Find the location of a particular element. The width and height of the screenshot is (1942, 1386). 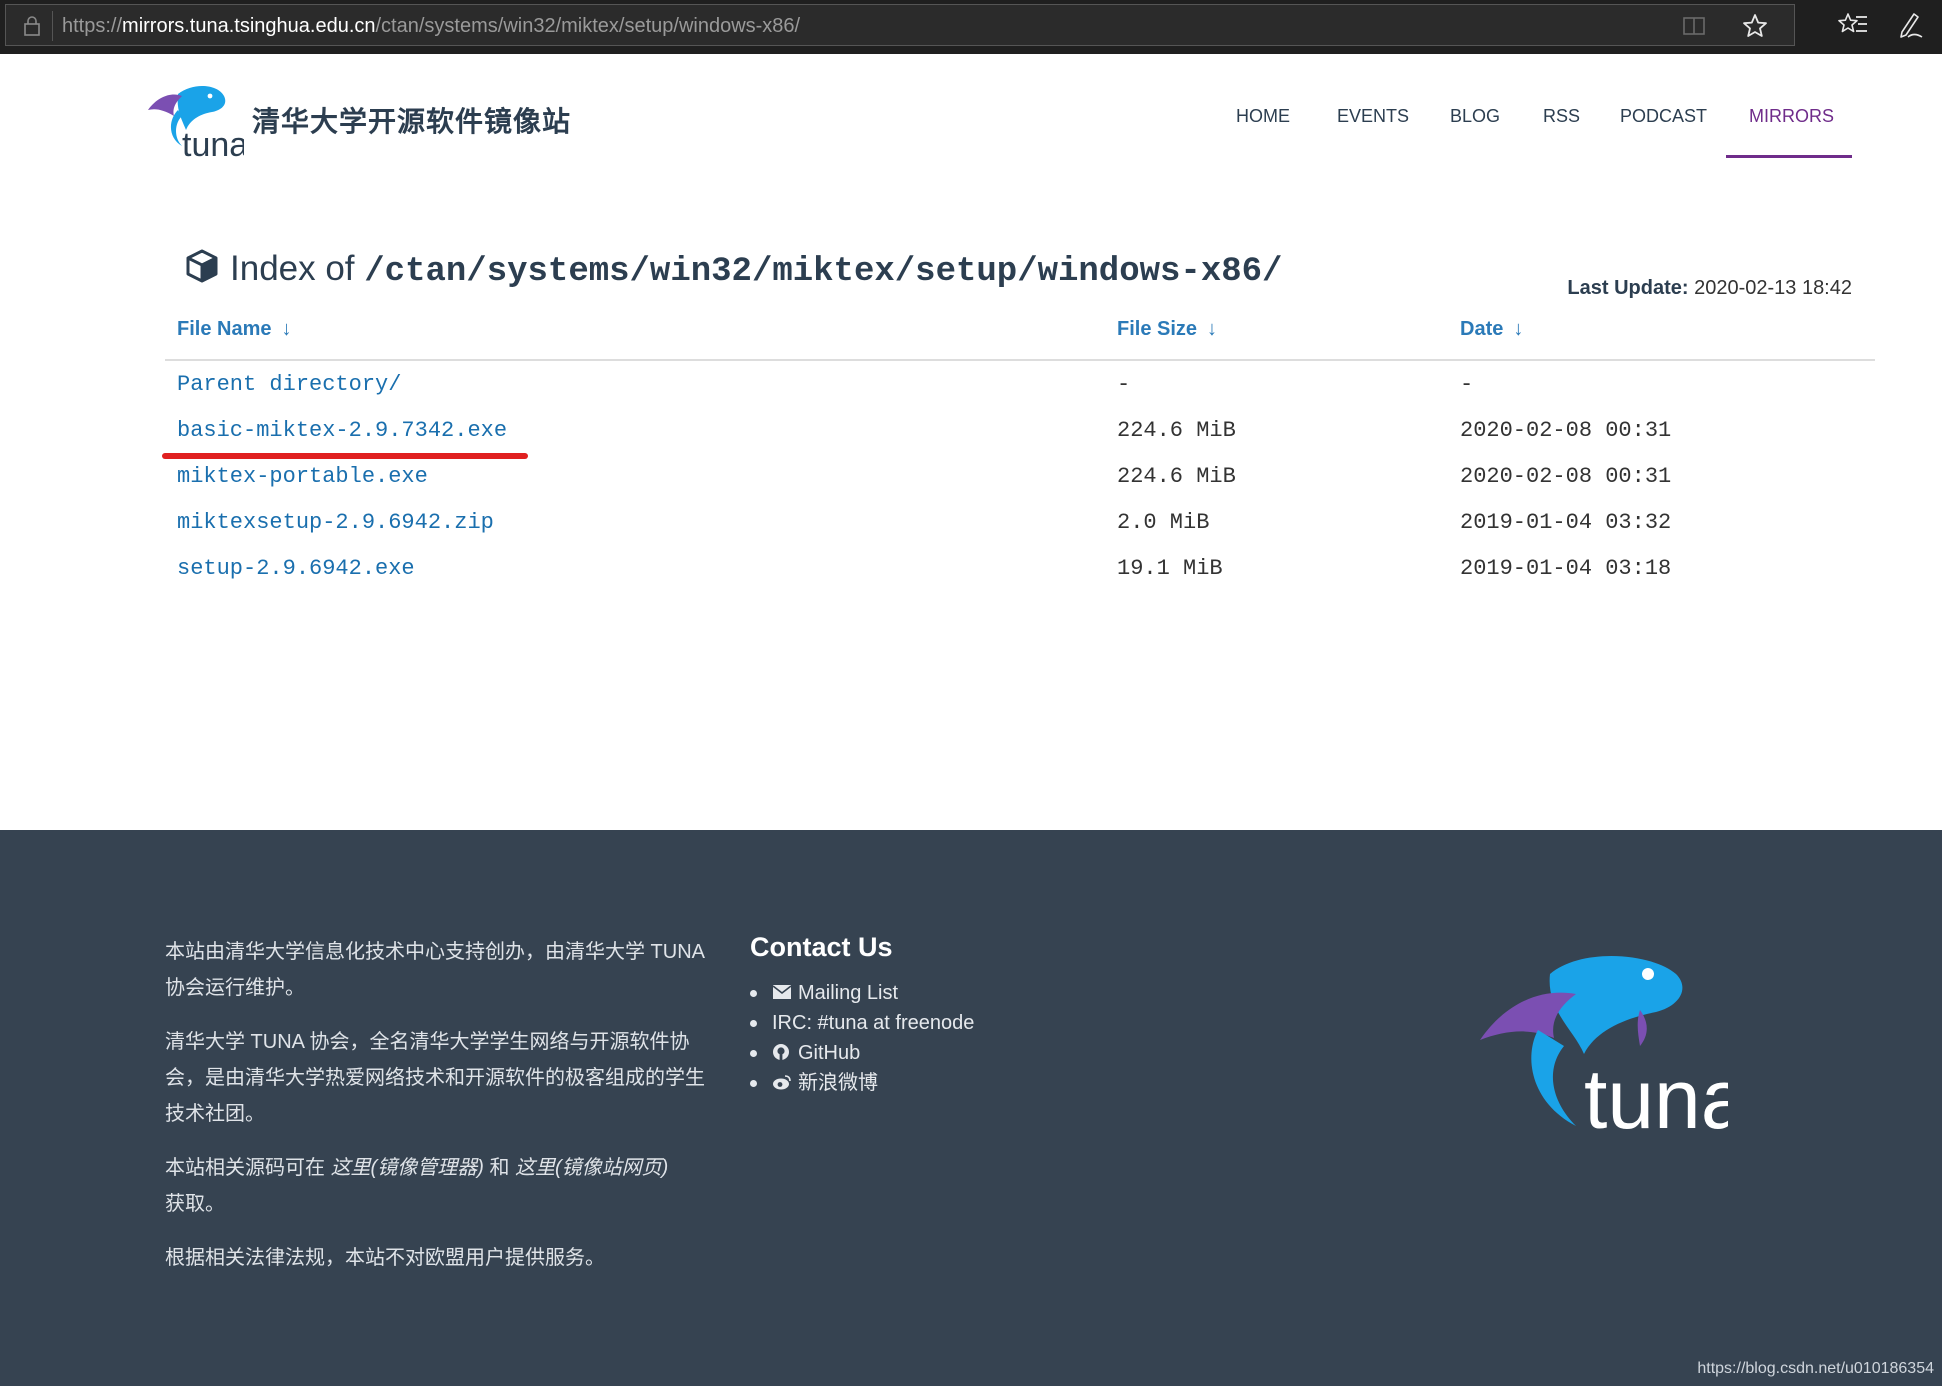

file-size: 2.0 MiB is located at coordinates (1163, 522).